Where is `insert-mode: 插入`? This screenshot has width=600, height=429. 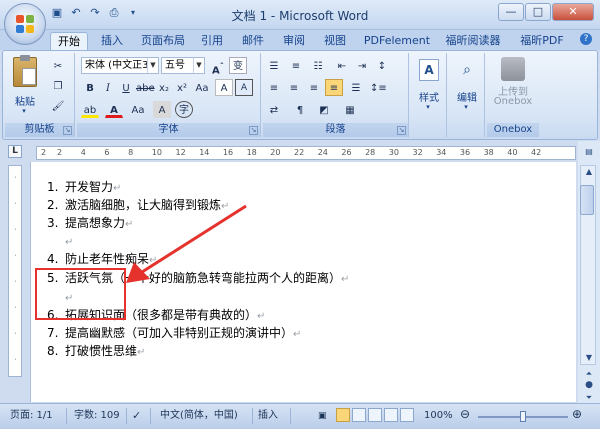 insert-mode: 插入 is located at coordinates (268, 416).